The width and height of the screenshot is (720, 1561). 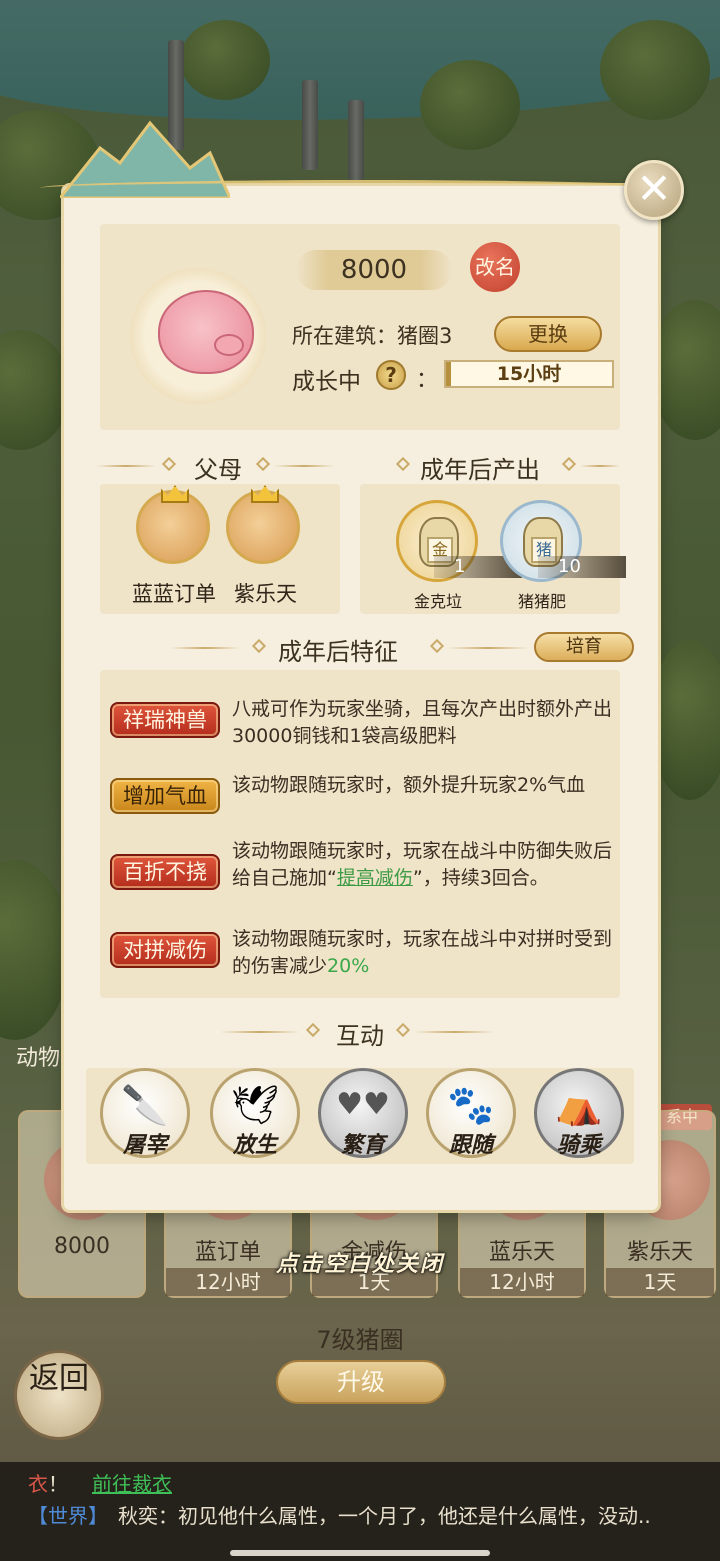 I want to click on trait-description: 该动物跟随玩家时，玩家在战斗中防御失败后给自己施加“提高减伤”，持续3回合。, so click(x=424, y=865).